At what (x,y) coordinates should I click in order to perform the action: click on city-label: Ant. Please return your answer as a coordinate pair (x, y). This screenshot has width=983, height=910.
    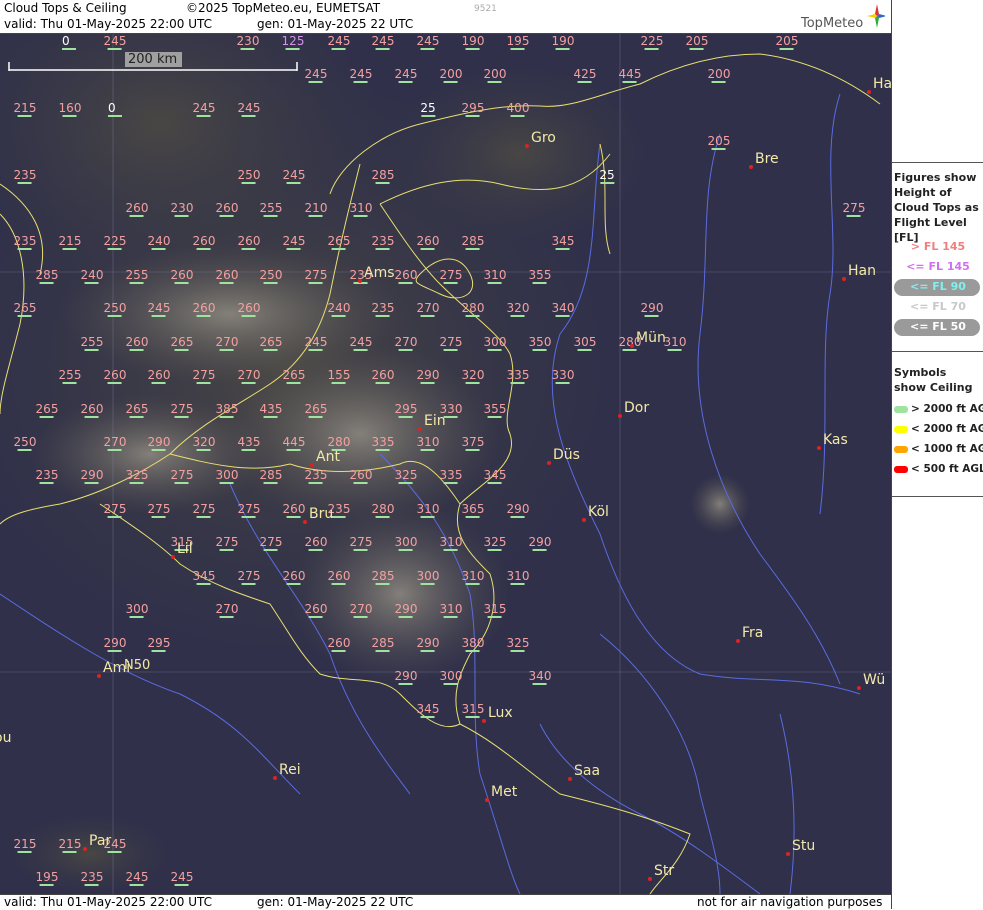
    Looking at the image, I should click on (325, 458).